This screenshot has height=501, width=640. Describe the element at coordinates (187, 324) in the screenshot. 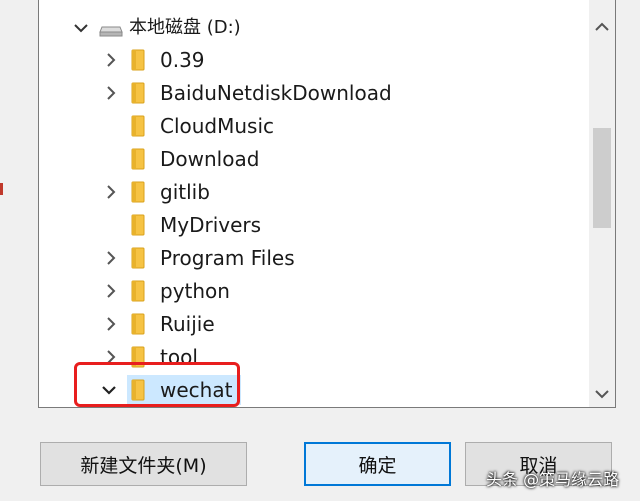

I see `folder-label: Ruijie` at that location.